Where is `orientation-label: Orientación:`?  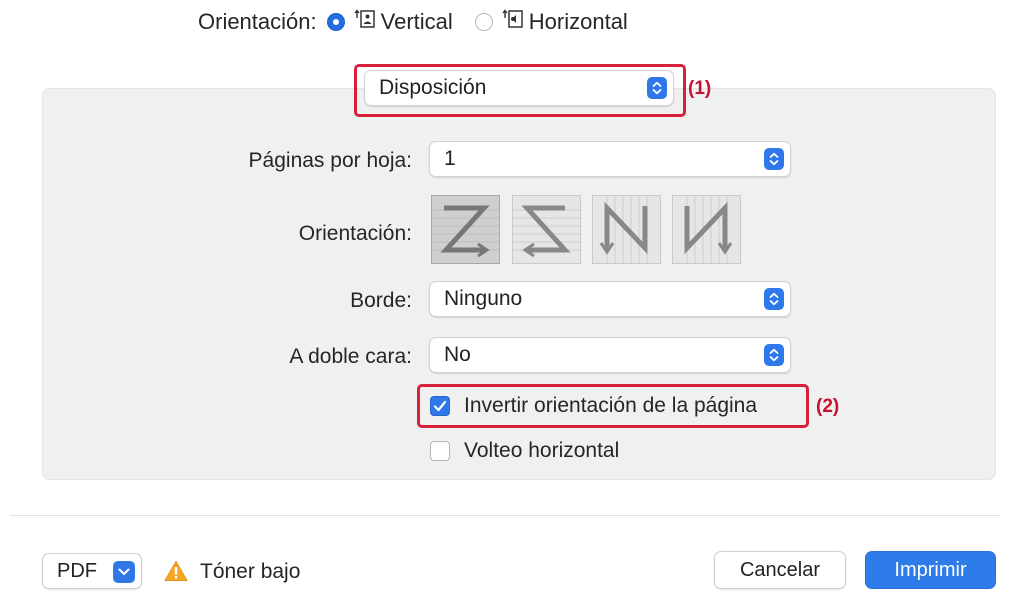 orientation-label: Orientación: is located at coordinates (257, 21).